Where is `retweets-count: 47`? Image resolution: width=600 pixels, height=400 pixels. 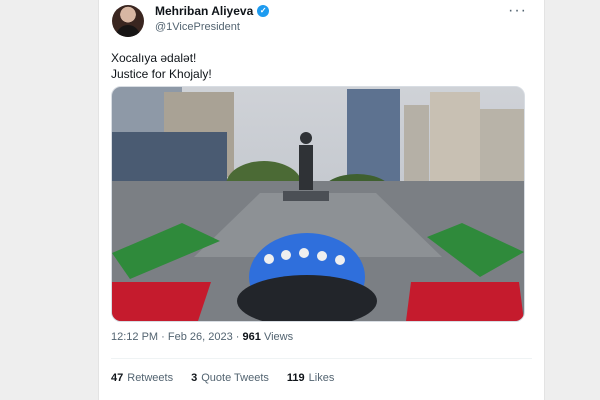
retweets-count: 47 is located at coordinates (117, 378).